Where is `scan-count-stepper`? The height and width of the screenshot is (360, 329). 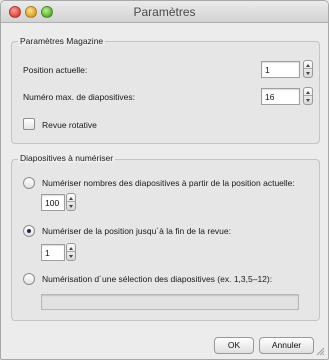 scan-count-stepper is located at coordinates (71, 202).